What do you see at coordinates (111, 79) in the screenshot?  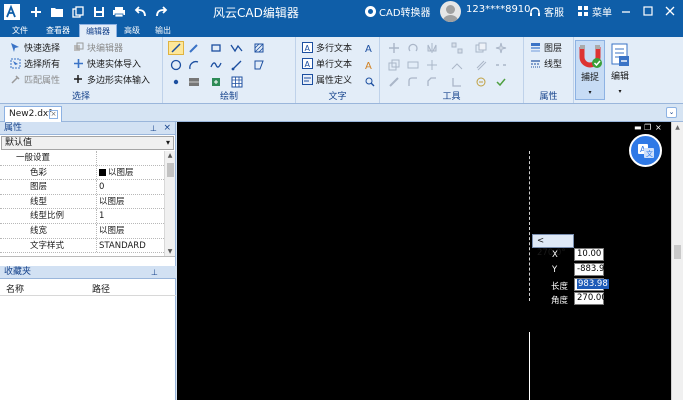 I see `polygon-entity-import-button: 多边形实体输入` at bounding box center [111, 79].